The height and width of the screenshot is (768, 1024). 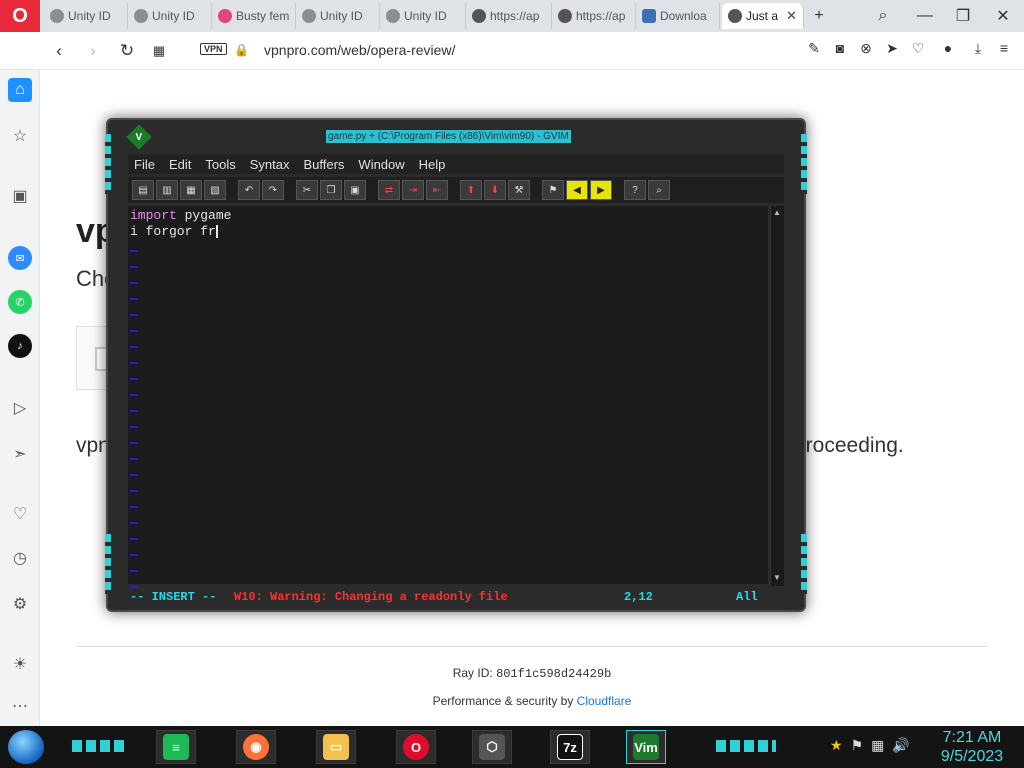 What do you see at coordinates (167, 190) in the screenshot?
I see `save-icon: ▥` at bounding box center [167, 190].